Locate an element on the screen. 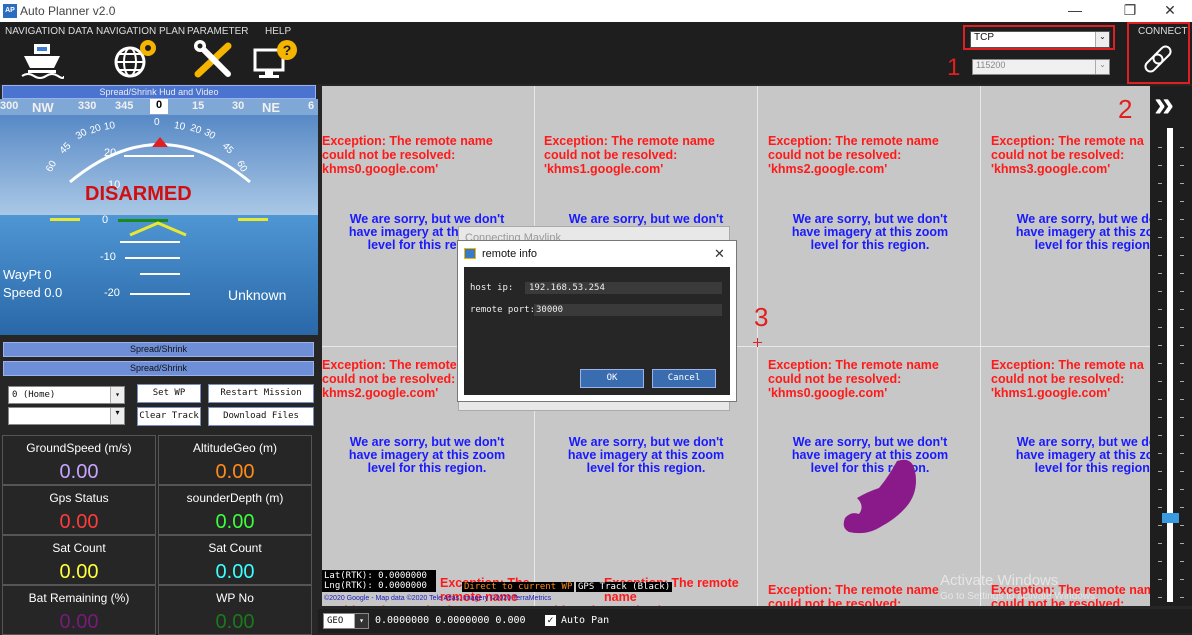 The height and width of the screenshot is (635, 1192). link-icon is located at coordinates (1158, 60).